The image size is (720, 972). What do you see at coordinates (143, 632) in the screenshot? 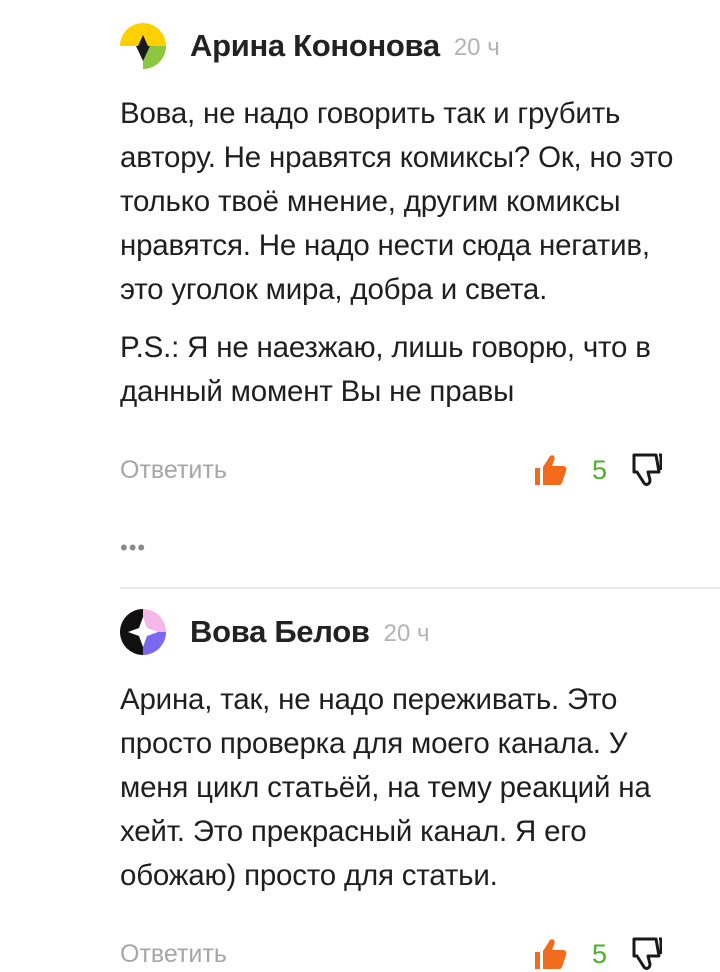
I see `black-purple-avatar-icon` at bounding box center [143, 632].